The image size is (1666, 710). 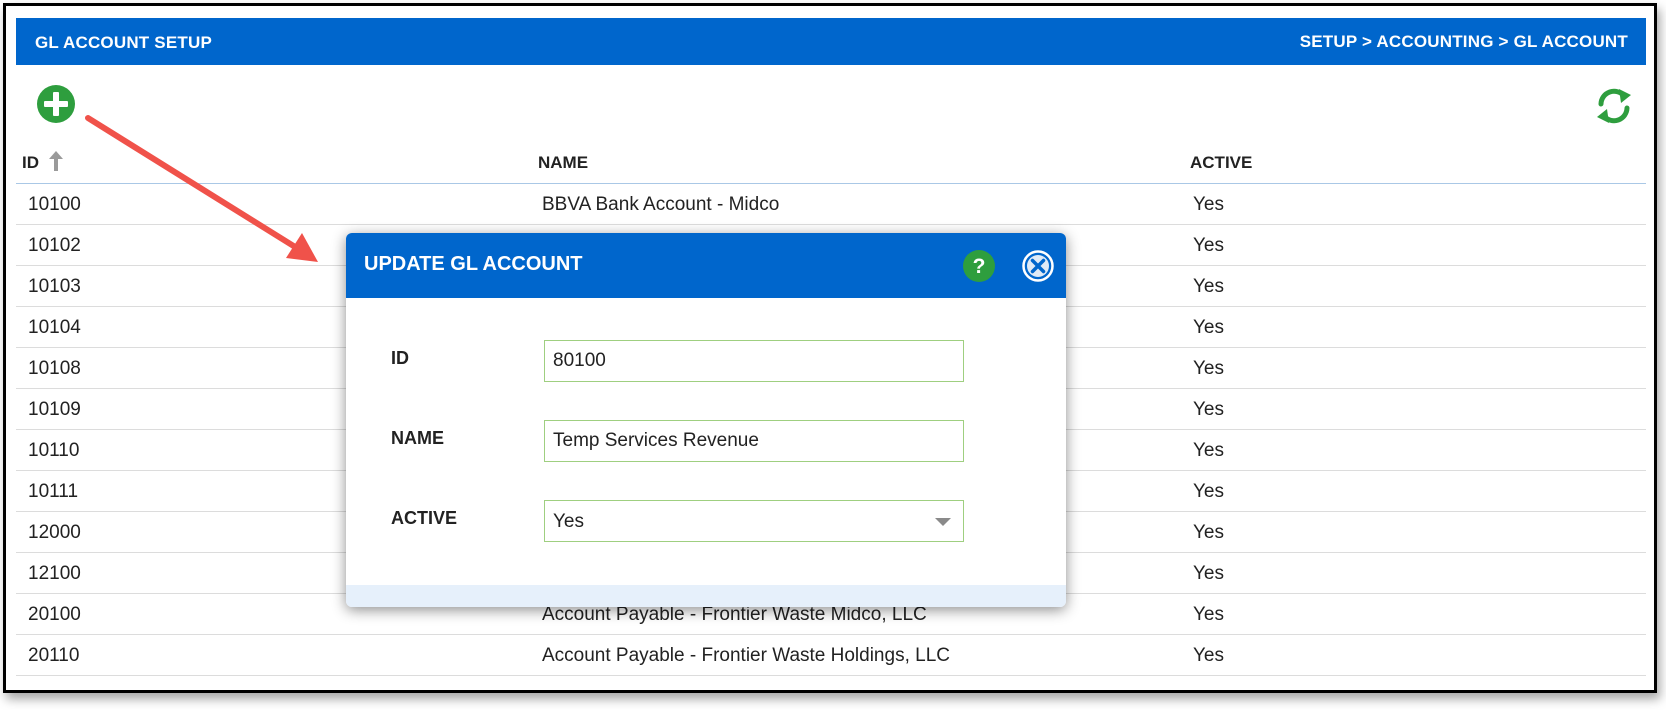 I want to click on active-label: ACTIVE, so click(x=424, y=518).